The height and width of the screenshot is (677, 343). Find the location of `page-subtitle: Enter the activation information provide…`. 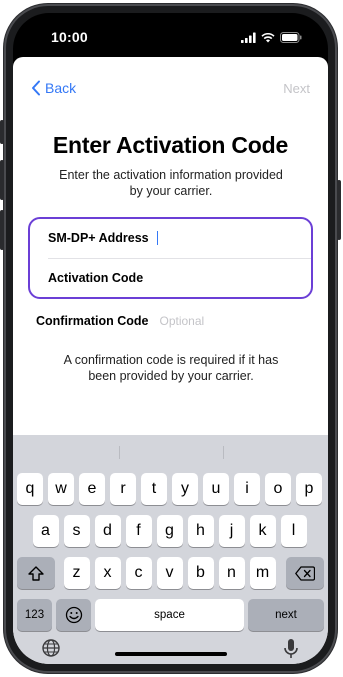

page-subtitle: Enter the activation information provide… is located at coordinates (171, 183).